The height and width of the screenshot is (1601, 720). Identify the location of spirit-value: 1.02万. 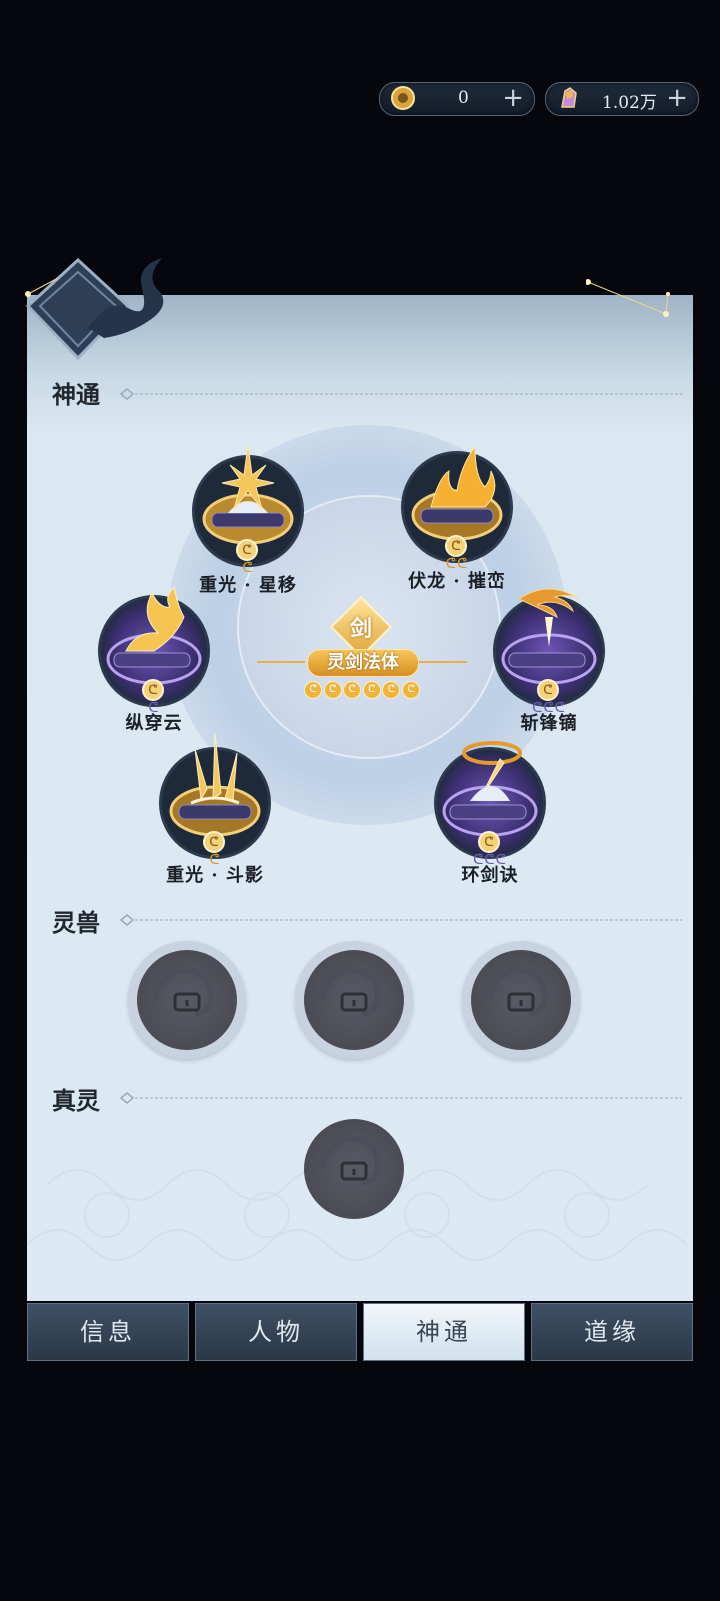
(629, 103).